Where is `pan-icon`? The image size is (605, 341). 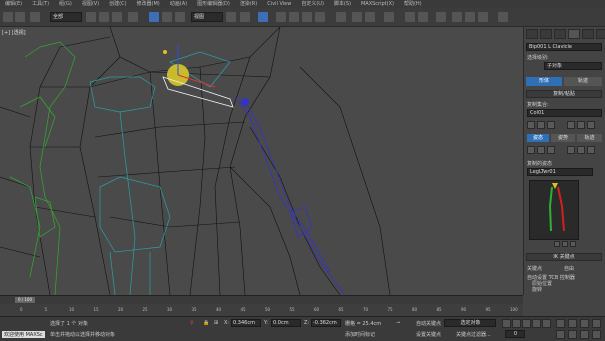
pan-icon is located at coordinates (572, 334).